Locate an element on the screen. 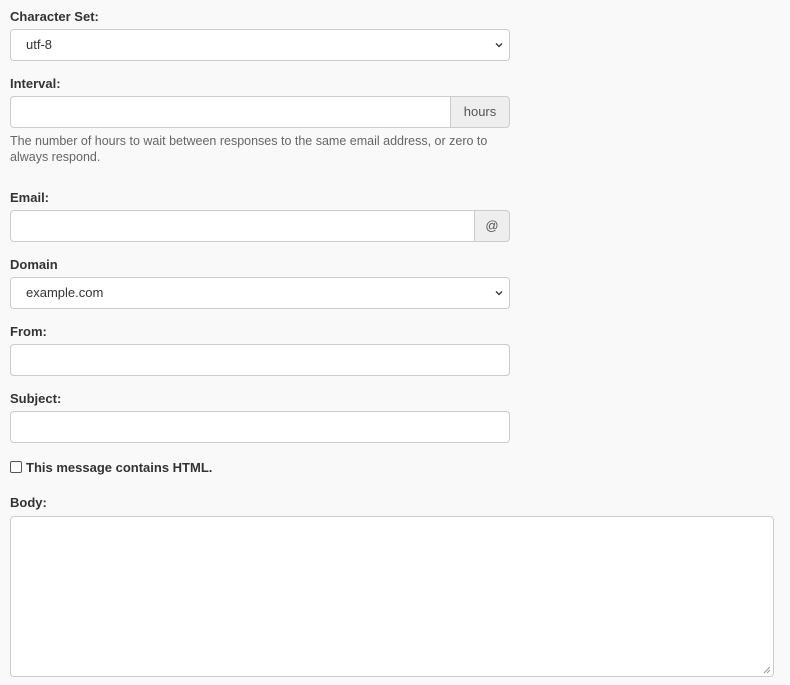 The image size is (790, 685). email-input-group: @ is located at coordinates (260, 226).